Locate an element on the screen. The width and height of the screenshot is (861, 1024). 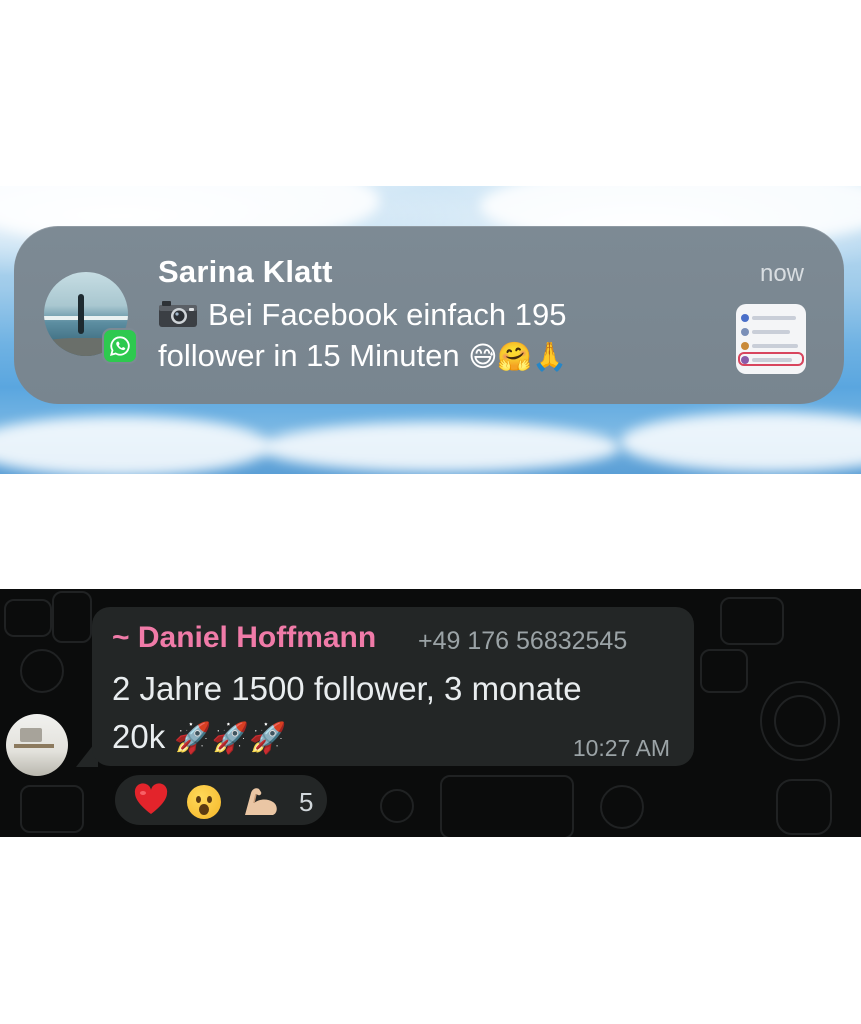
message-time: 10:27 AM is located at coordinates (621, 748).